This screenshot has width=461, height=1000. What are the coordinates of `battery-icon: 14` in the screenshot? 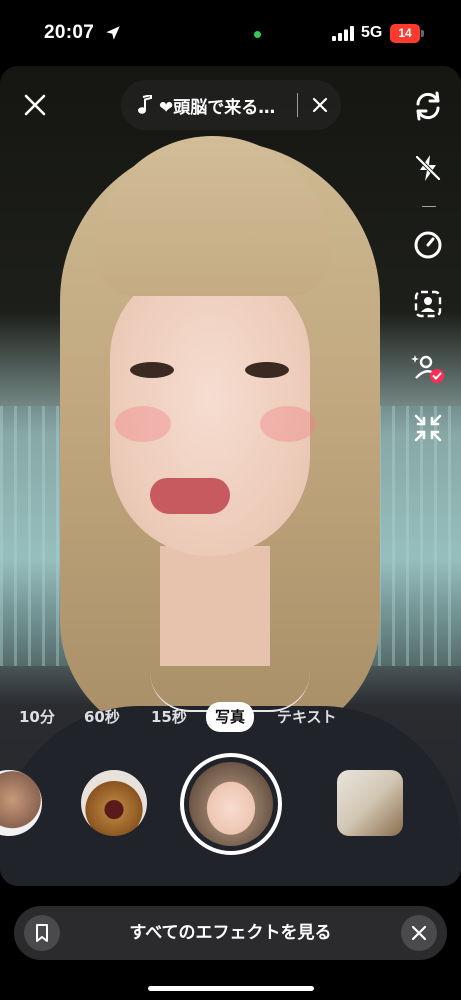 It's located at (405, 33).